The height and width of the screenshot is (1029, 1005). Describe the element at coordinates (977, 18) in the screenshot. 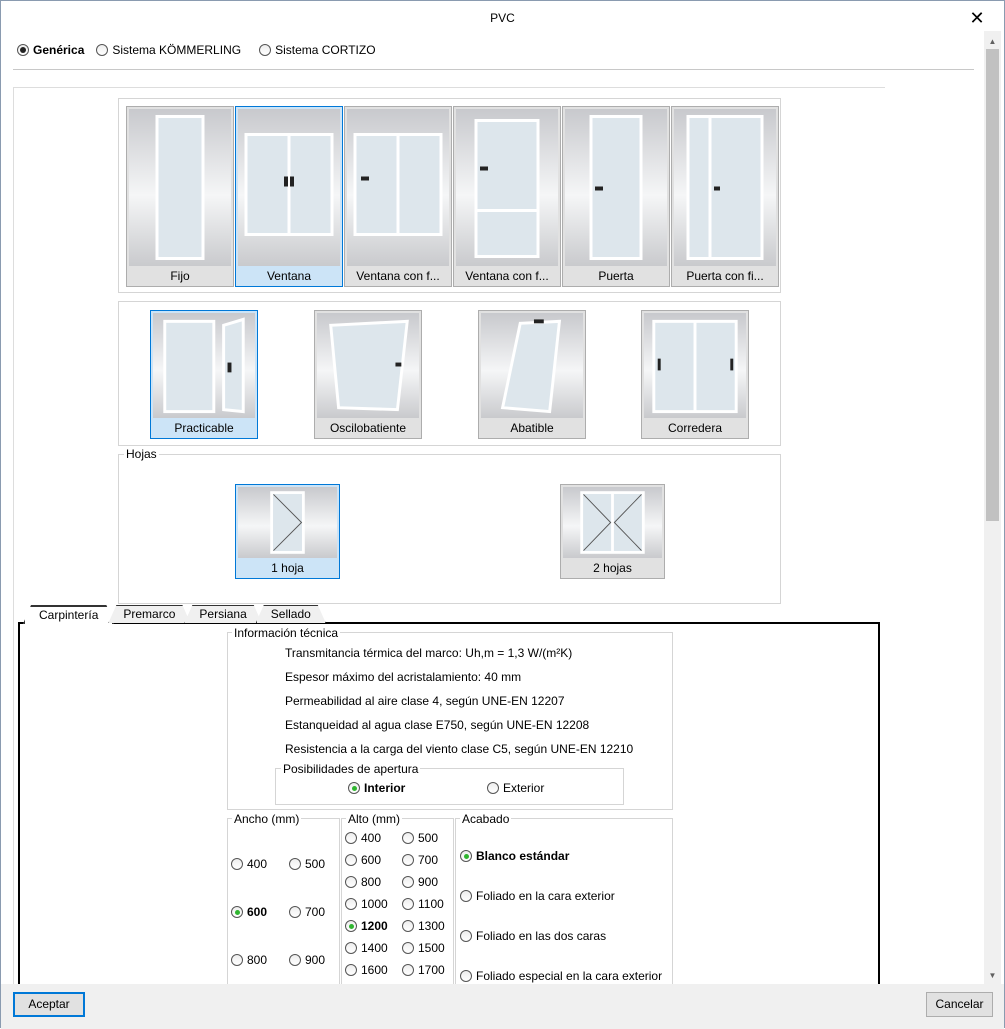

I see `close-icon: ✕` at that location.